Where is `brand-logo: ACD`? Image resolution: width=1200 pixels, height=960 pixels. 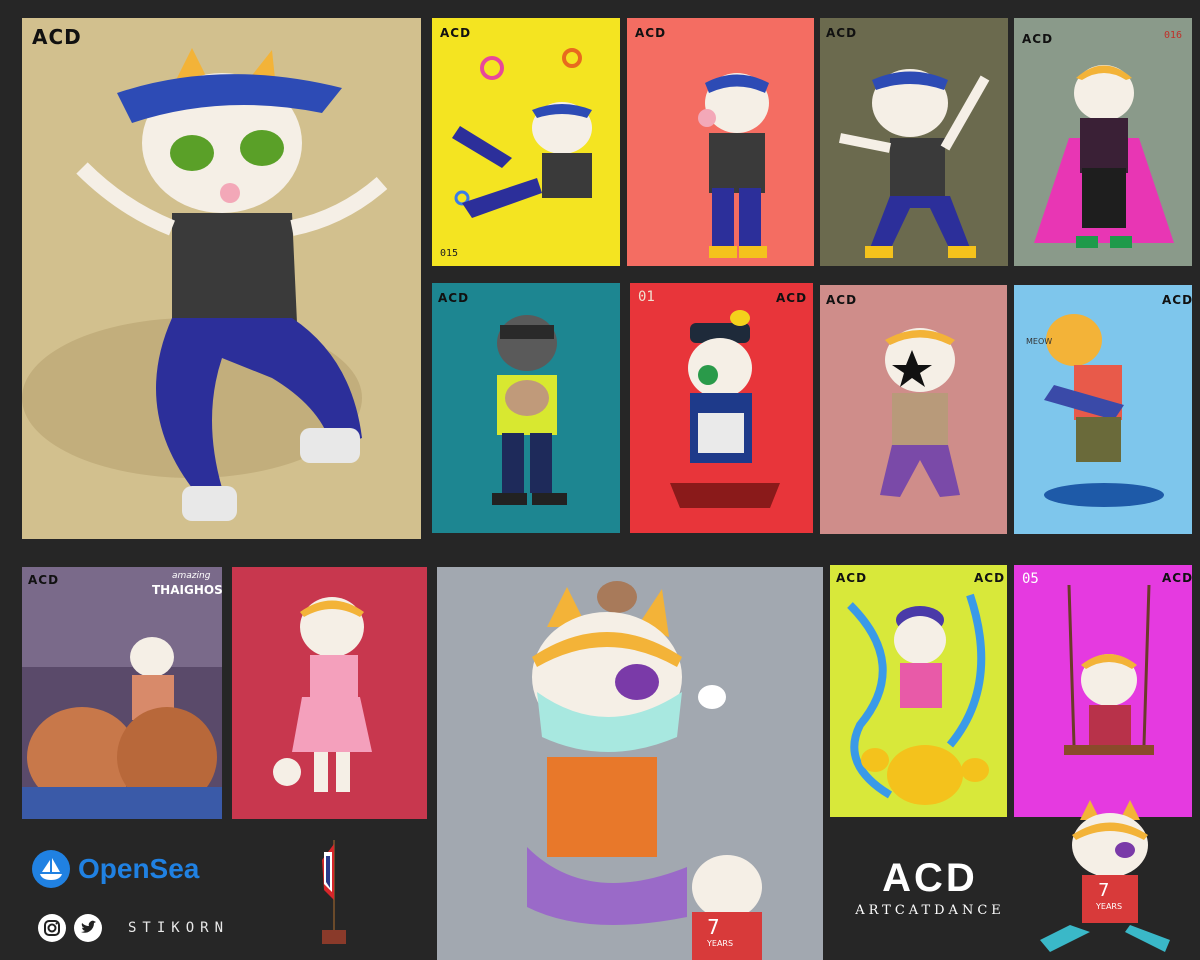
brand-logo: ACD is located at coordinates (930, 878).